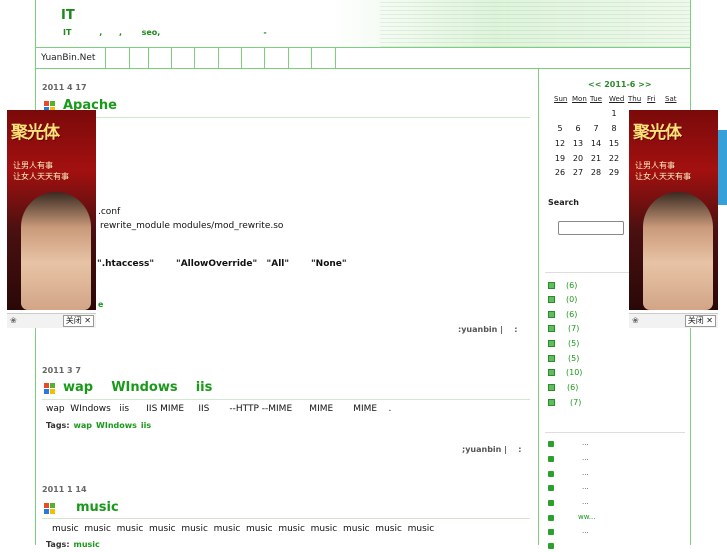 The height and width of the screenshot is (552, 727). What do you see at coordinates (109, 212) in the screenshot?
I see `post-text: .conf` at bounding box center [109, 212].